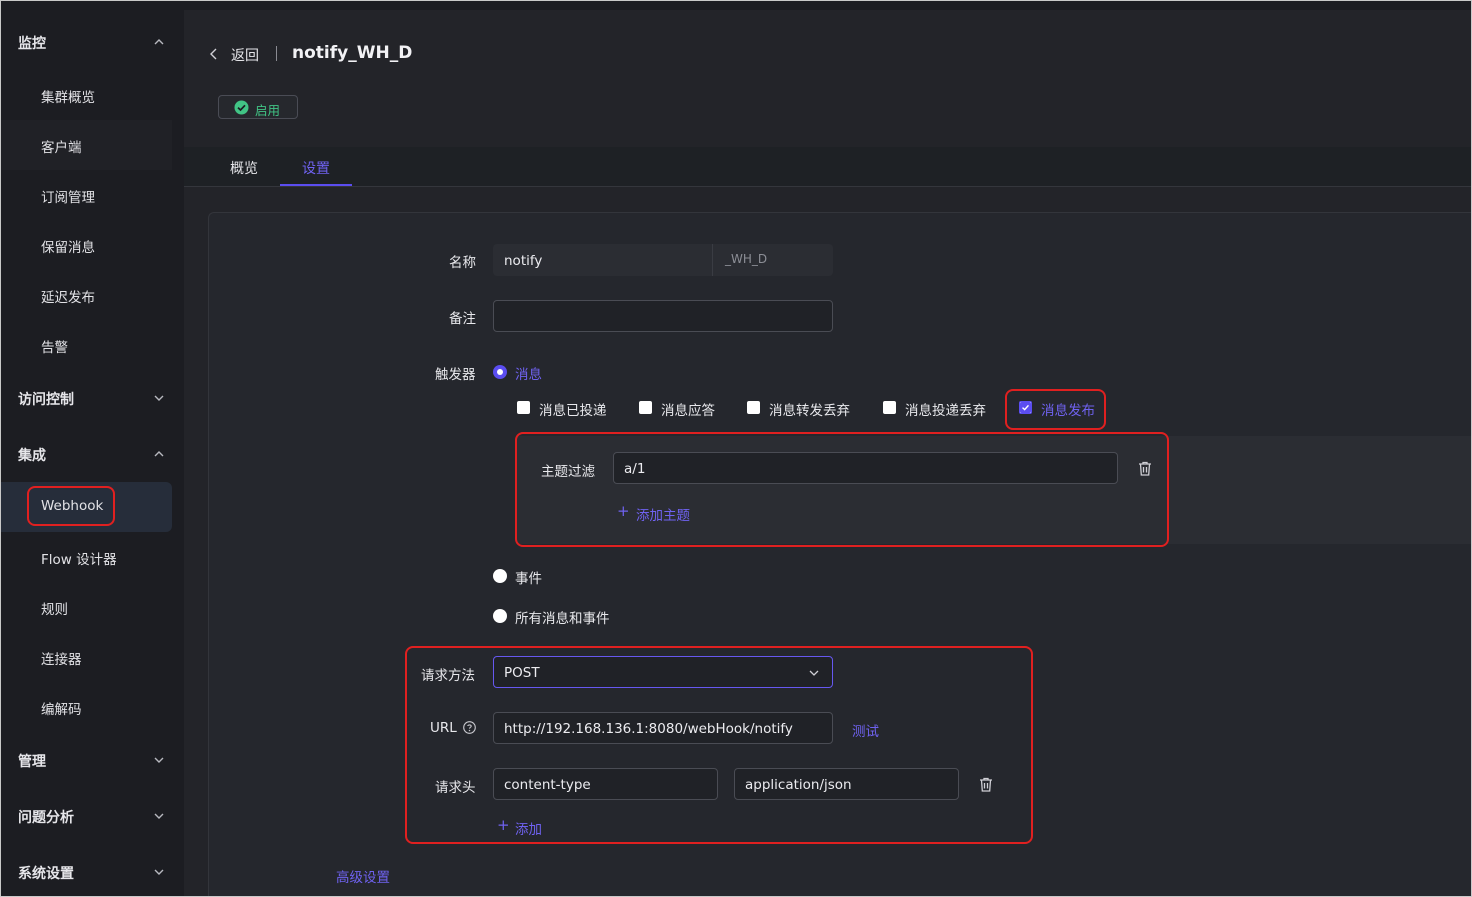 The height and width of the screenshot is (897, 1472). Describe the element at coordinates (462, 263) in the screenshot. I see `name-label: 名称` at that location.